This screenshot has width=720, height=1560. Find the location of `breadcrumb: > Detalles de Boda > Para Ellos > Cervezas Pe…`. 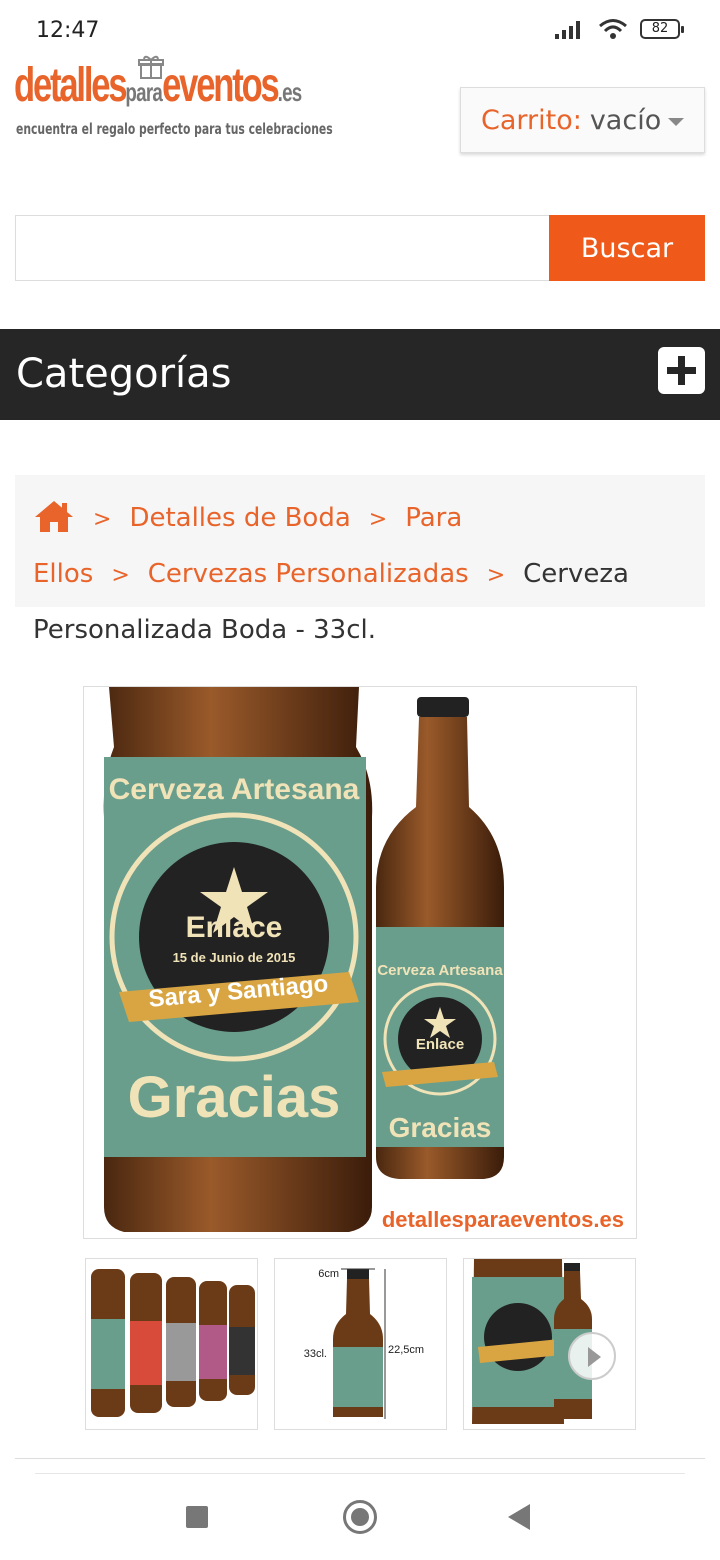

breadcrumb: > Detalles de Boda > Para Ellos > Cervezas Pe… is located at coordinates (360, 560).